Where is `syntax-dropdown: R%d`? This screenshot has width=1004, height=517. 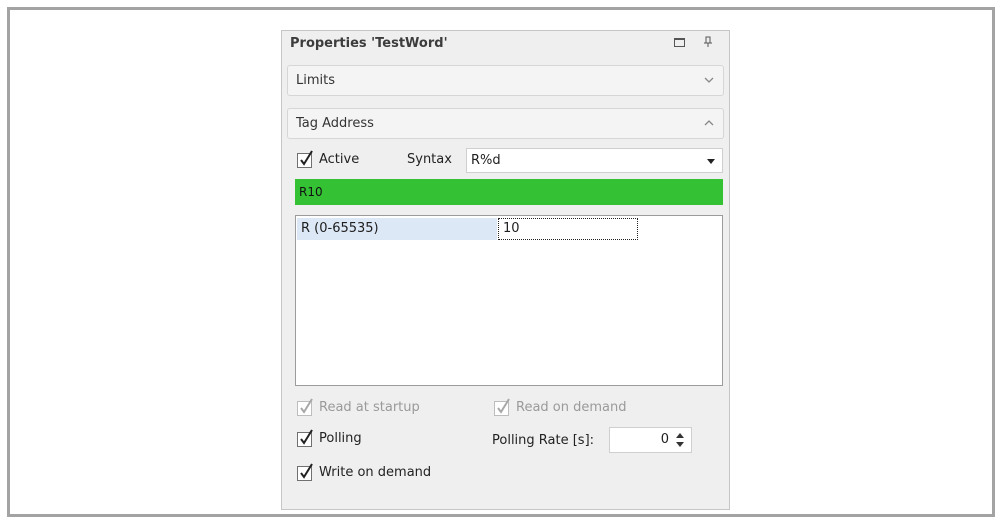 syntax-dropdown: R%d is located at coordinates (594, 160).